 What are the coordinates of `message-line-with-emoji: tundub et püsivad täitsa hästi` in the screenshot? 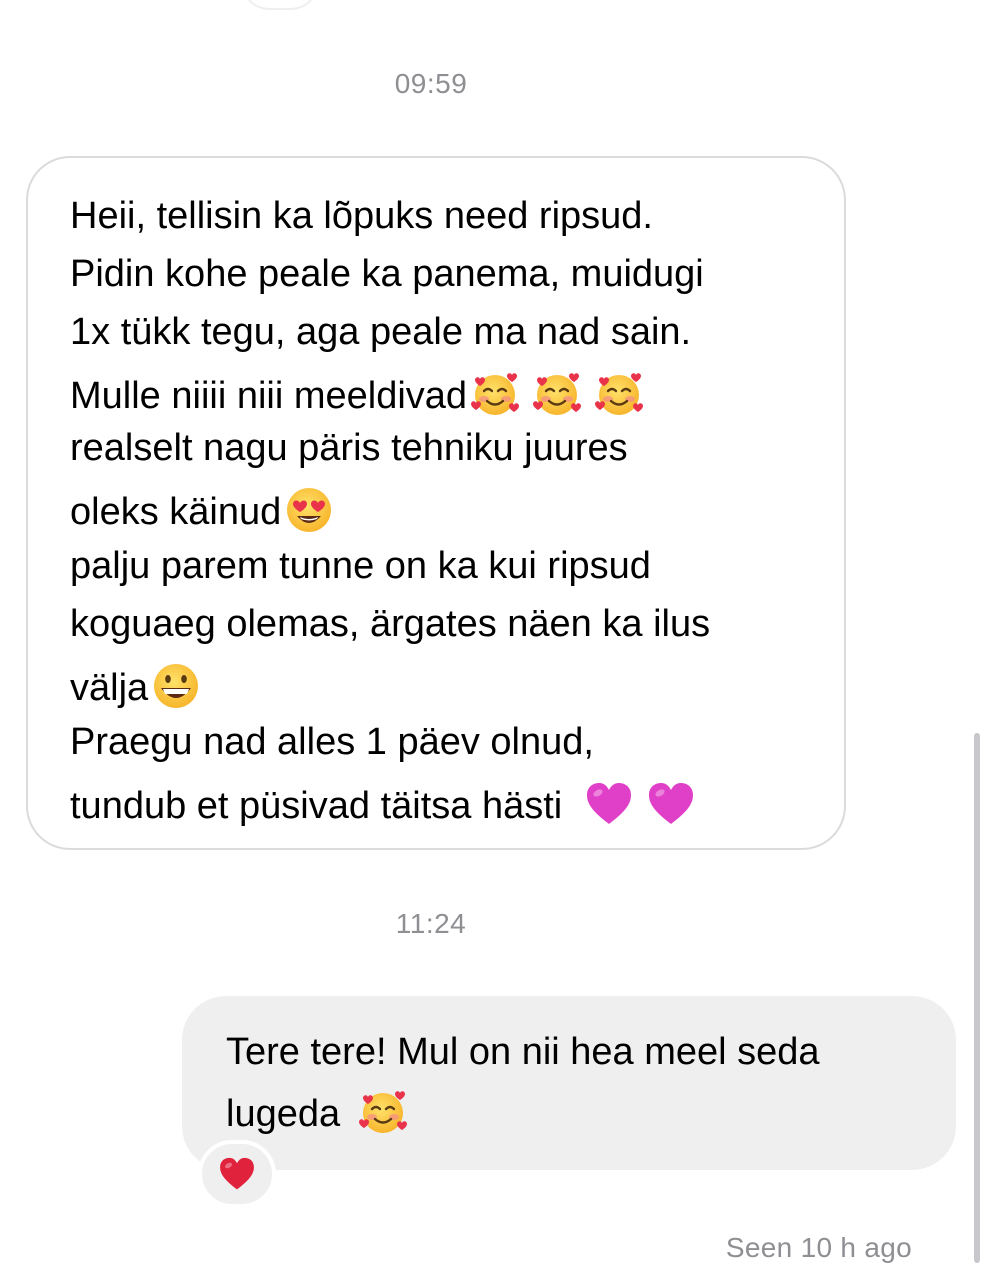 It's located at (384, 804).